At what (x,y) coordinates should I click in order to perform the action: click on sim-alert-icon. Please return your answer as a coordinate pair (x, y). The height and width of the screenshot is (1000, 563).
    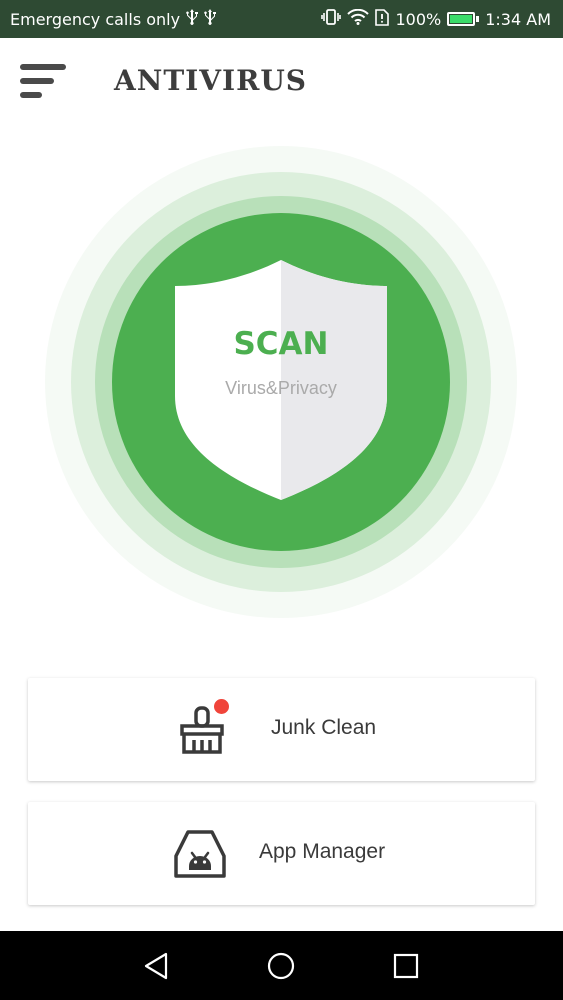
    Looking at the image, I should click on (382, 19).